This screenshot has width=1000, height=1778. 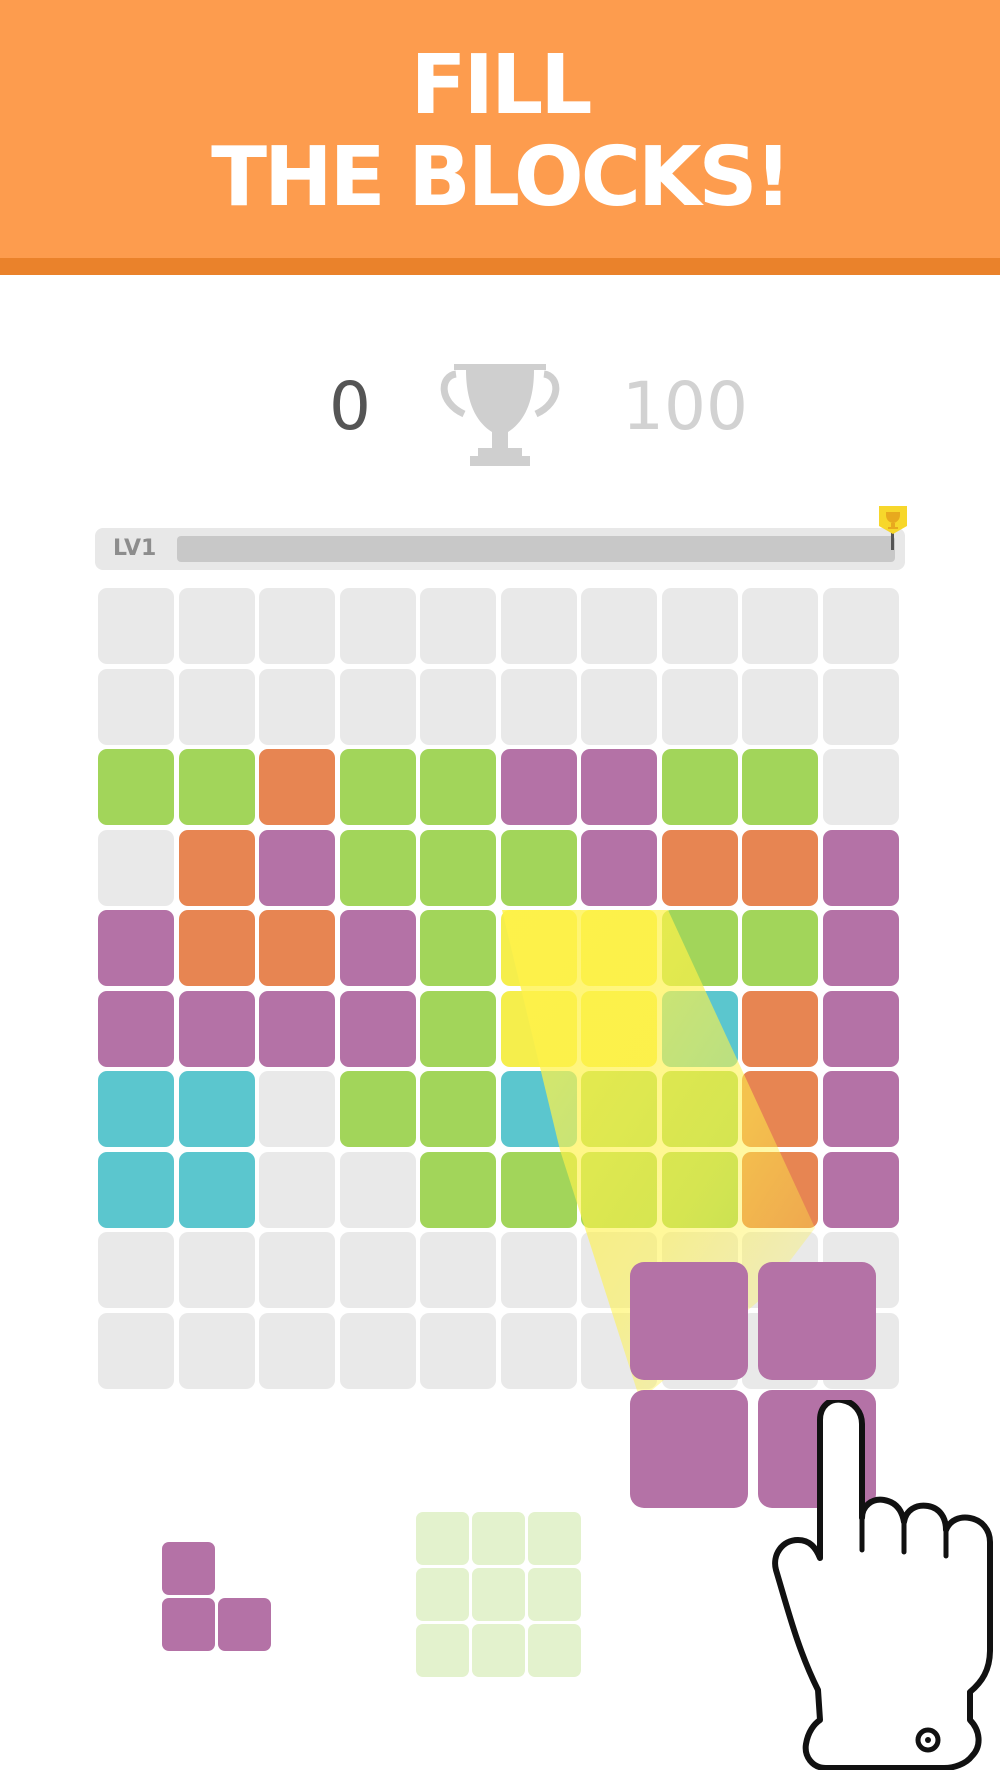 I want to click on level-progress-bar: LV1, so click(x=500, y=549).